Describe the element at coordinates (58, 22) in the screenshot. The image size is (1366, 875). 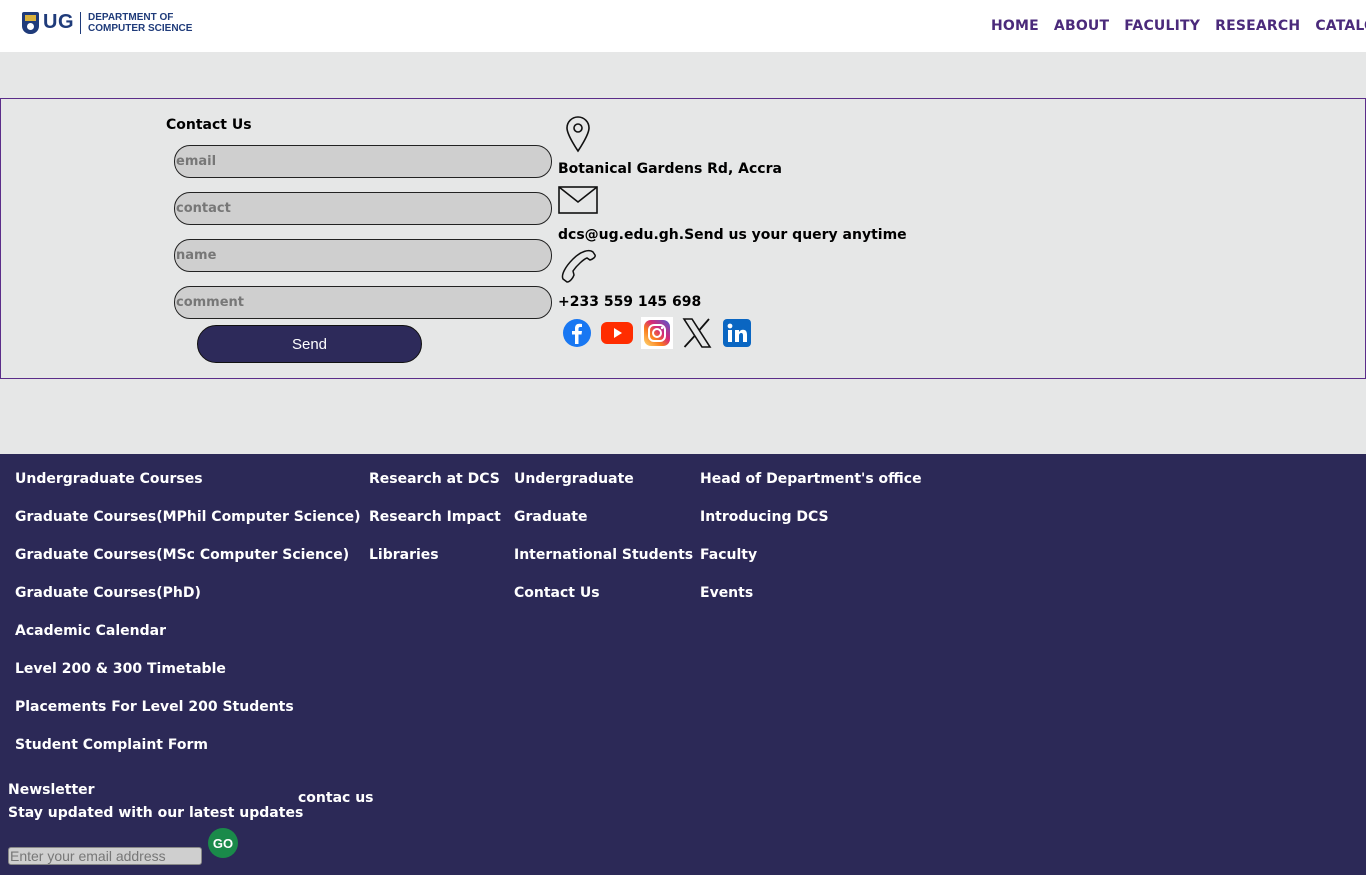
I see `logo-ug-text: UG` at that location.